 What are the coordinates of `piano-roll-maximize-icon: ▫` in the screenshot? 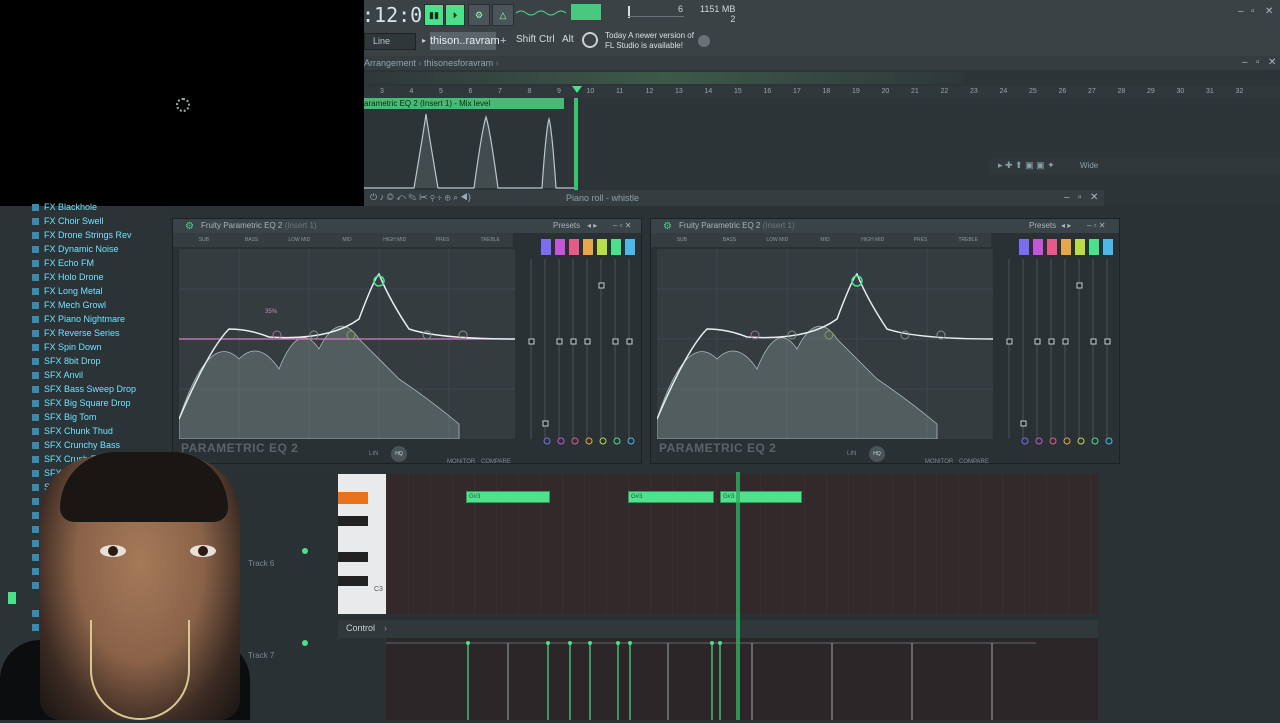 It's located at (1080, 197).